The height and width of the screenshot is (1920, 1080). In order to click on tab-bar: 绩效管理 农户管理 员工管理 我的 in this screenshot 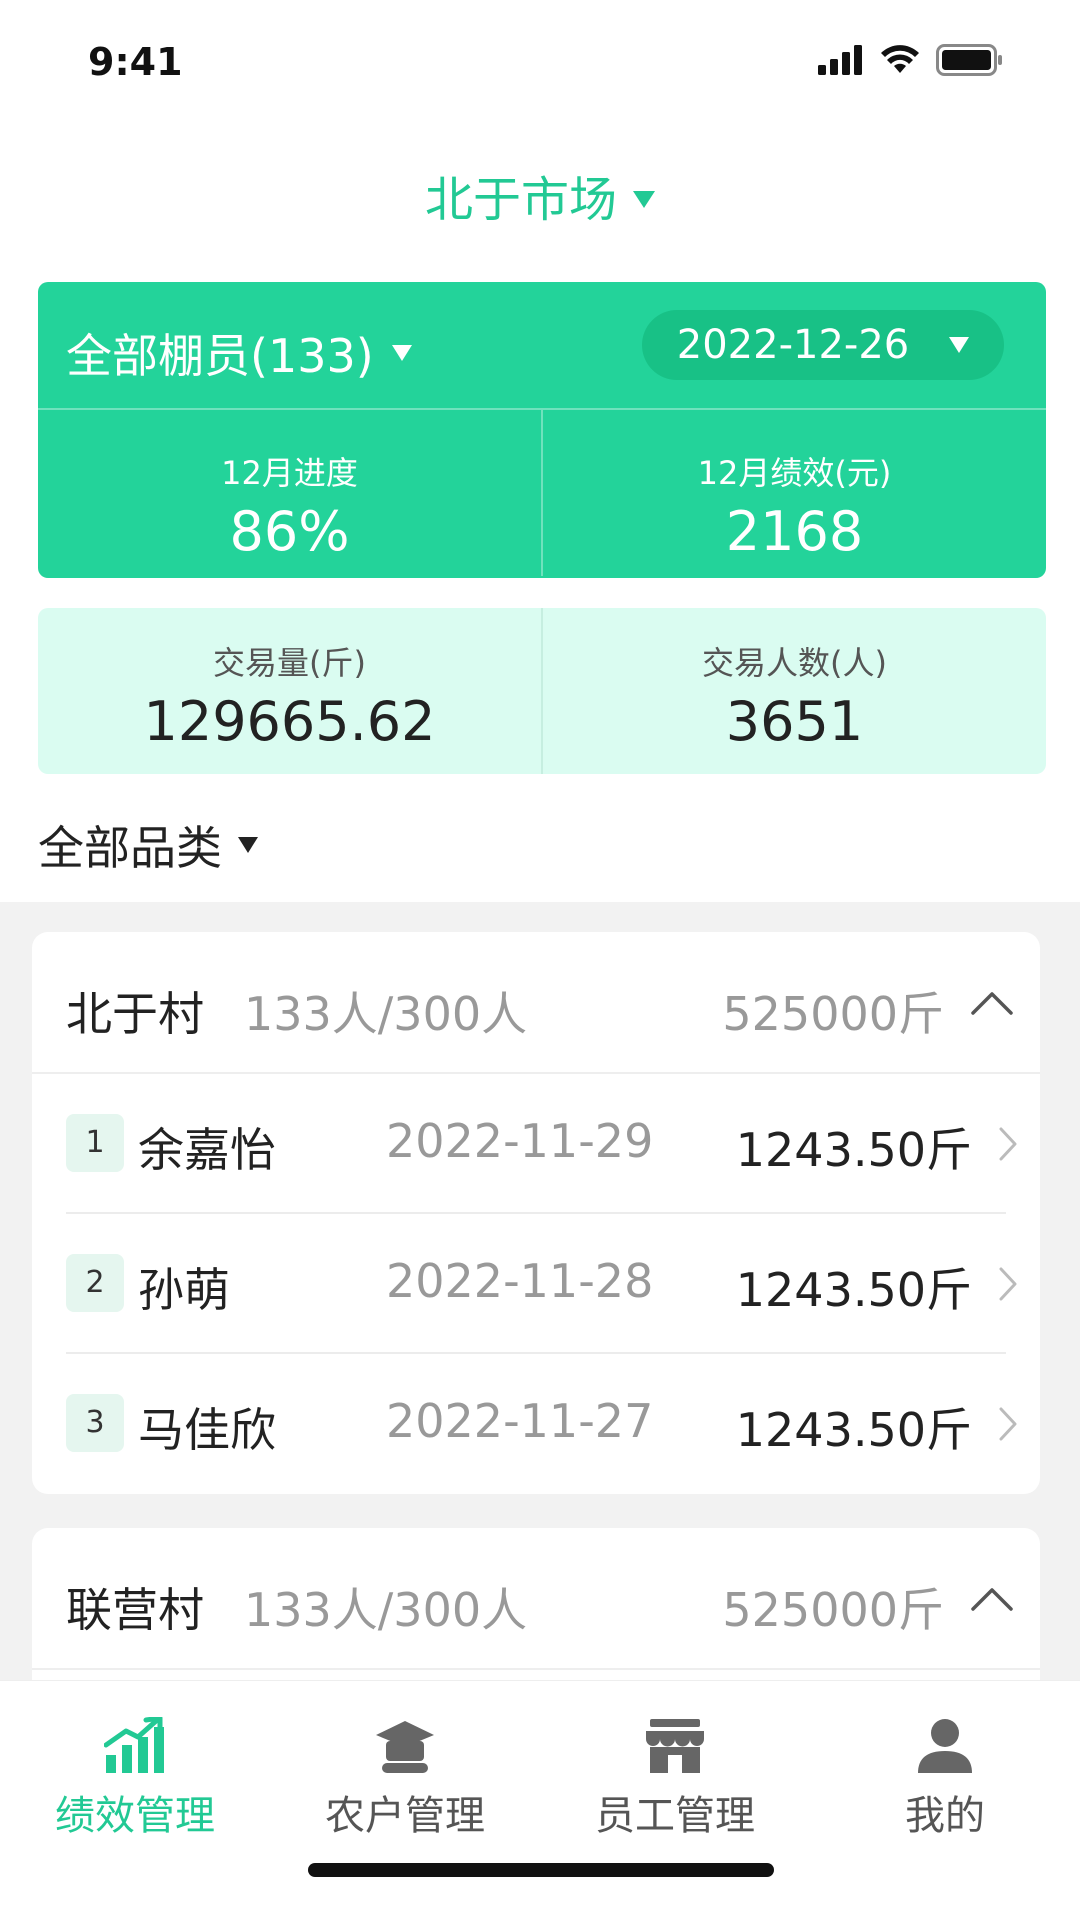, I will do `click(540, 1800)`.